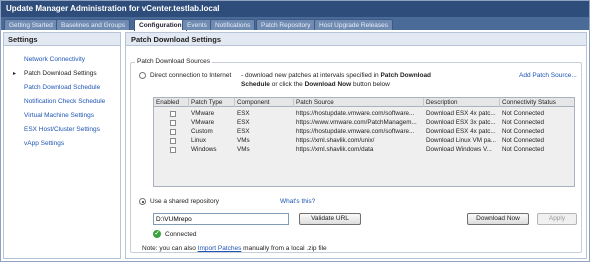 Image resolution: width=590 pixels, height=262 pixels. Describe the element at coordinates (191, 75) in the screenshot. I see `direct-connection-label: Direct connection to Internet` at that location.